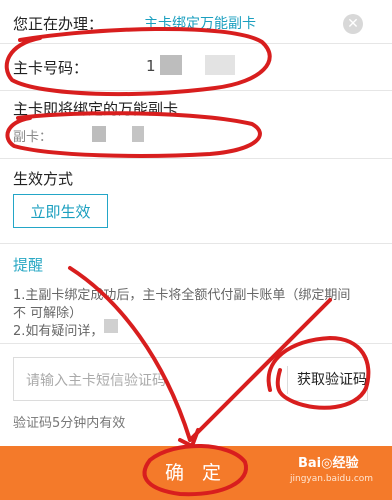  I want to click on main-card-number-prefix: 1, so click(151, 66).